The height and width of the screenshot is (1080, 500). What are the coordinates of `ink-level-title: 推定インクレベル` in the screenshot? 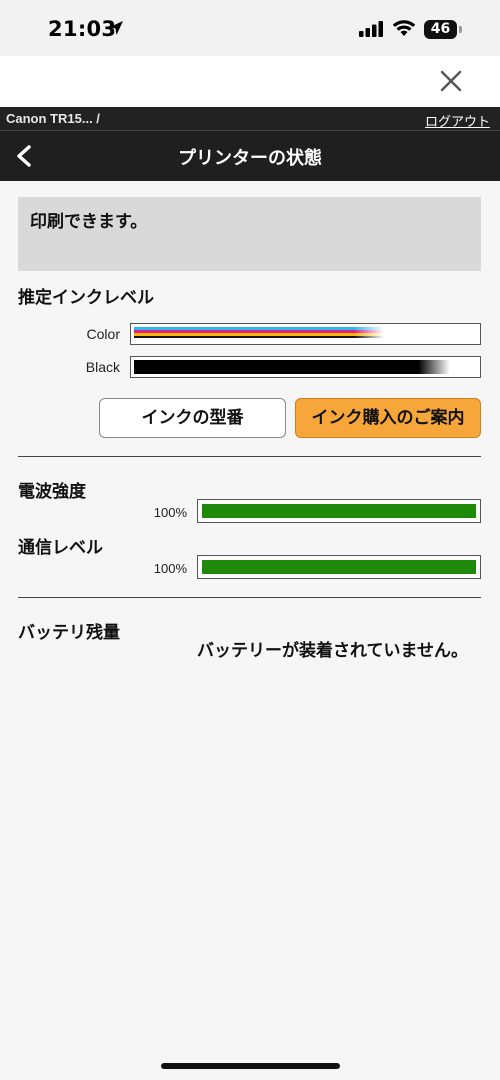 It's located at (86, 298).